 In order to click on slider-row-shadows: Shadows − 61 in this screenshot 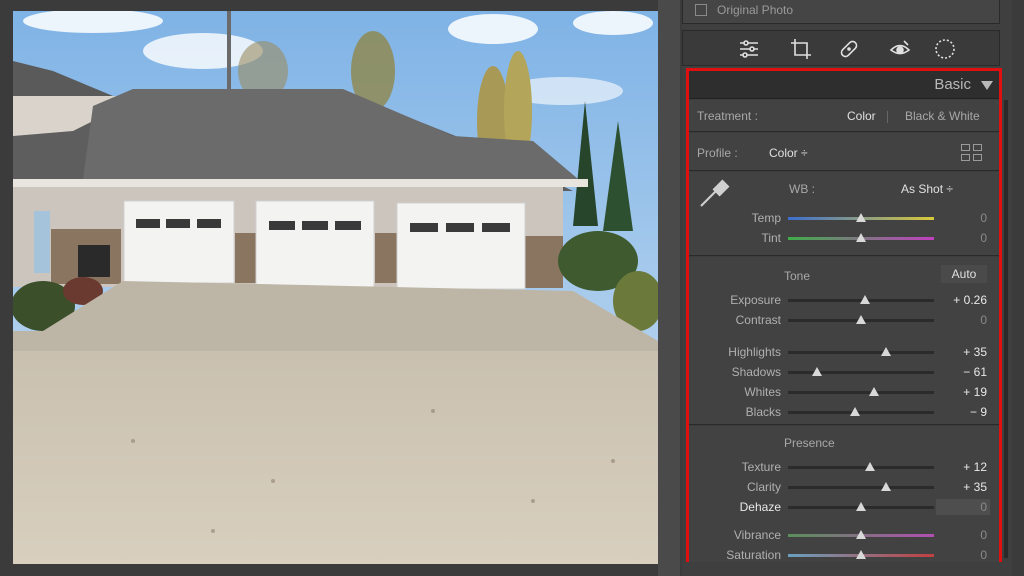, I will do `click(844, 372)`.